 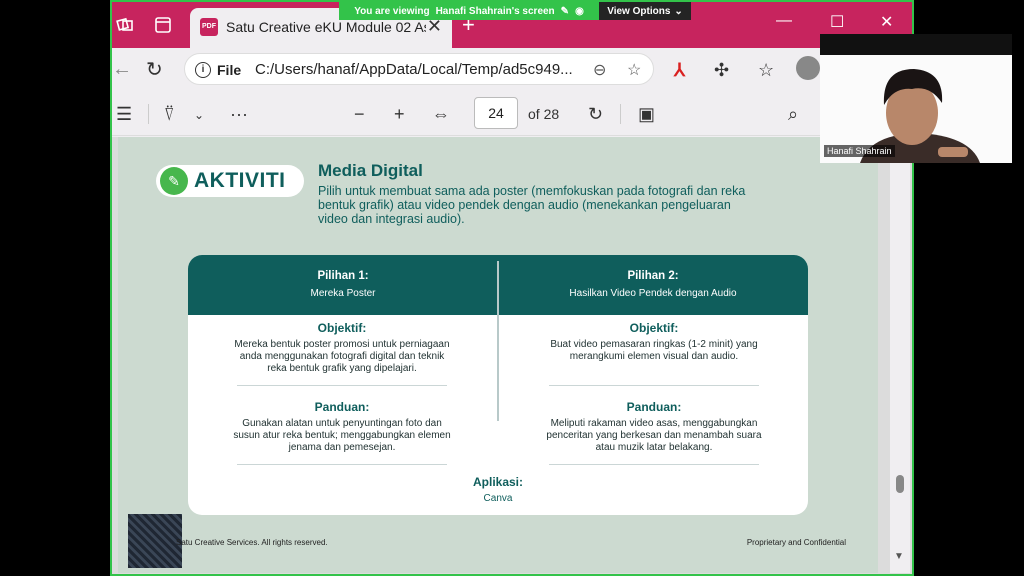 I want to click on scrollbar-thumb, so click(x=900, y=484).